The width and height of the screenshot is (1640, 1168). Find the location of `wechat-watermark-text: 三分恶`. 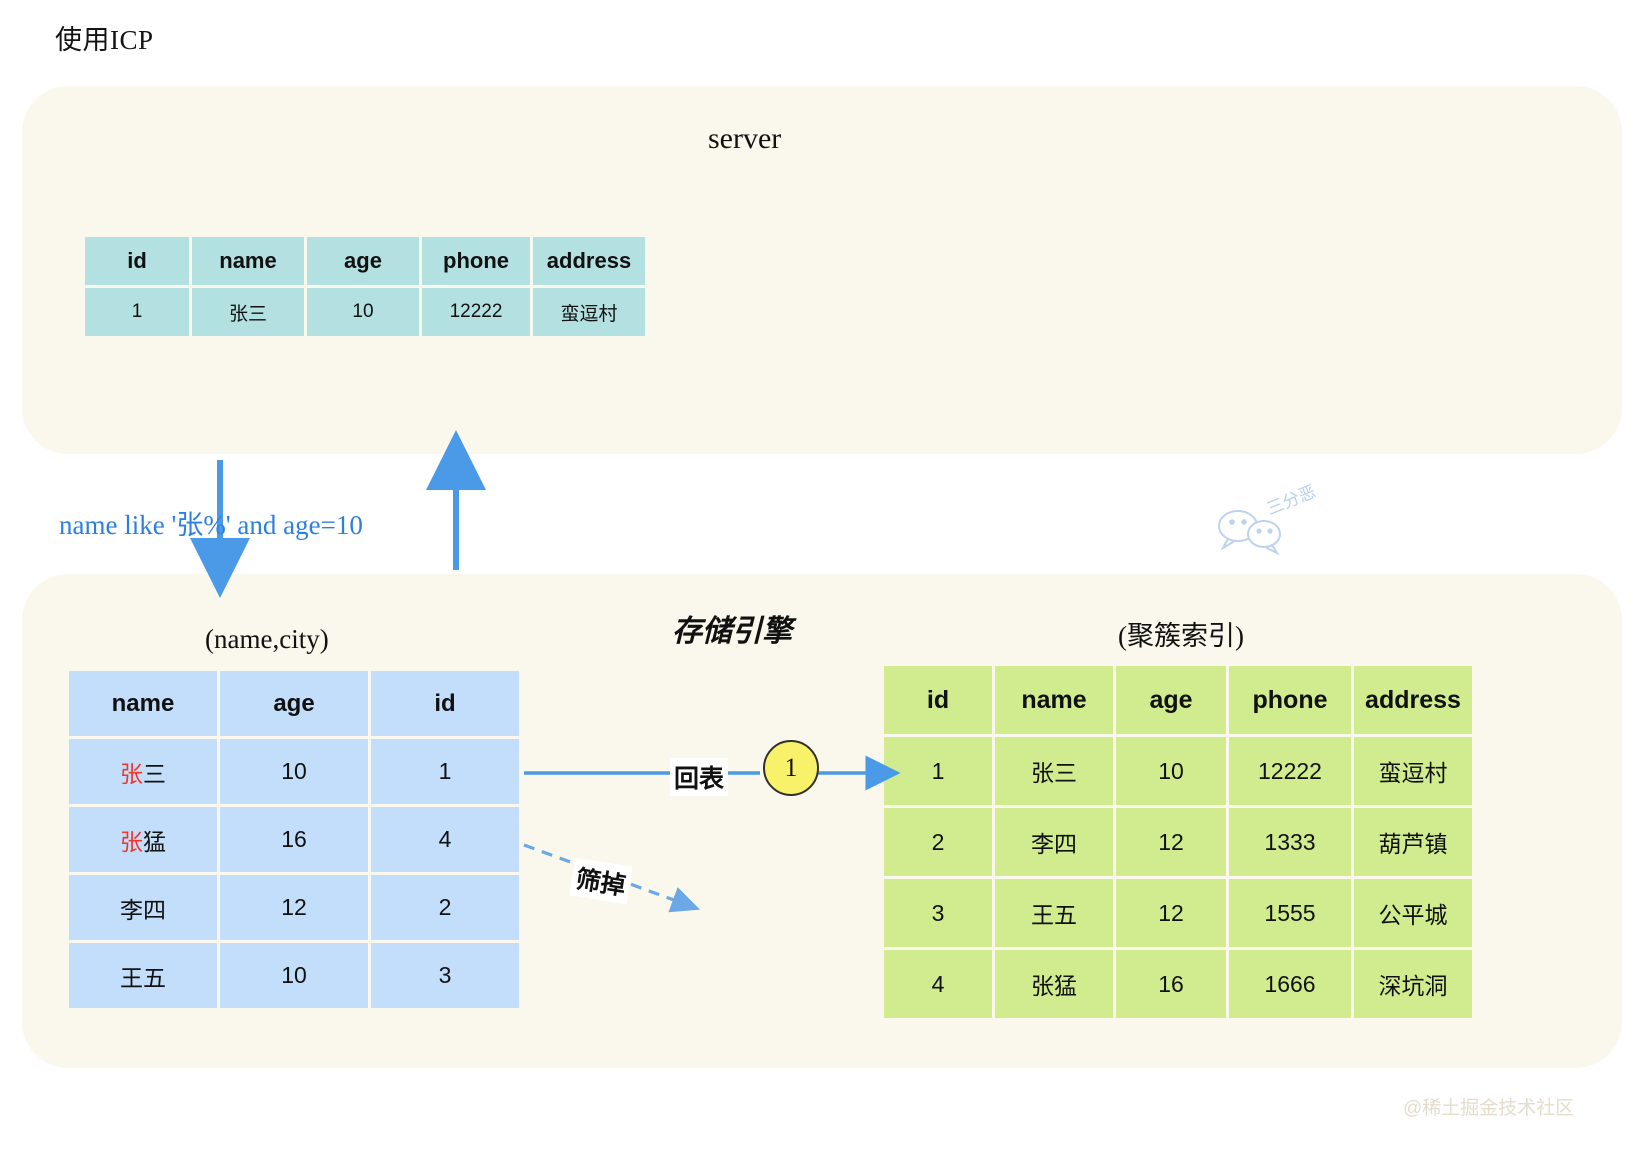

wechat-watermark-text: 三分恶 is located at coordinates (1291, 500).